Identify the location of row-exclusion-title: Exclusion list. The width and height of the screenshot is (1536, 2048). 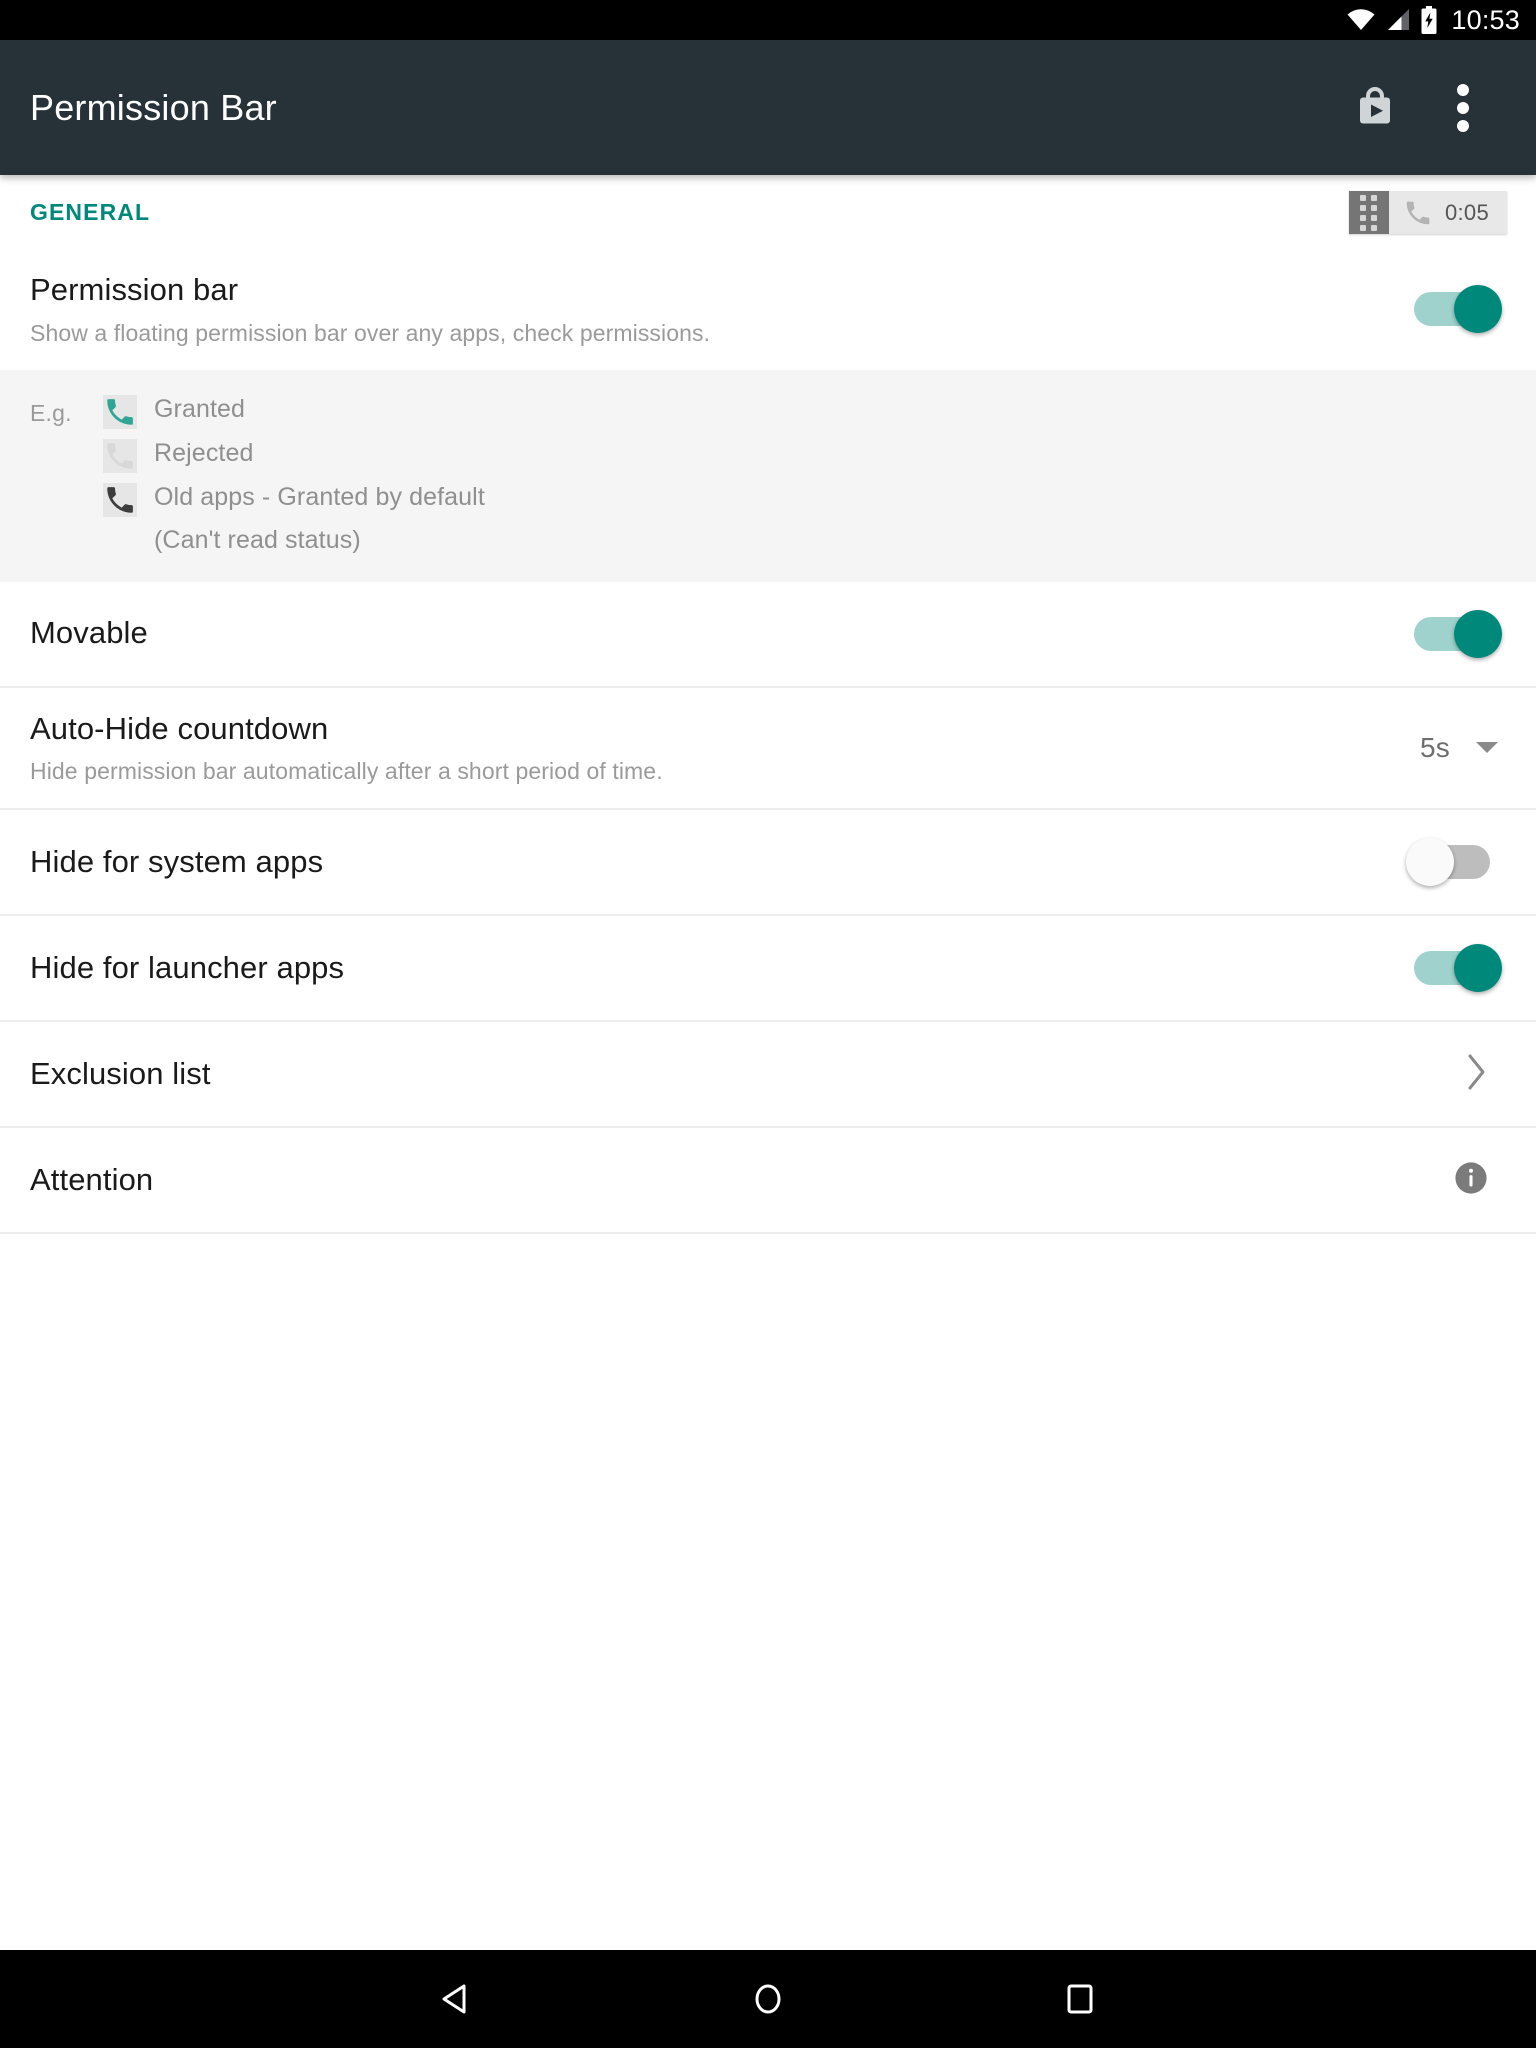
(120, 1073).